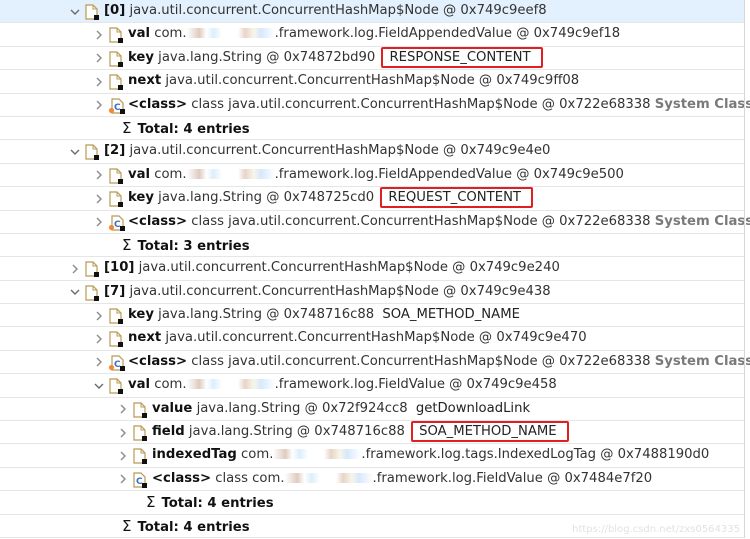 Image resolution: width=750 pixels, height=539 pixels. What do you see at coordinates (250, 478) in the screenshot?
I see `type-prefix: class com.` at bounding box center [250, 478].